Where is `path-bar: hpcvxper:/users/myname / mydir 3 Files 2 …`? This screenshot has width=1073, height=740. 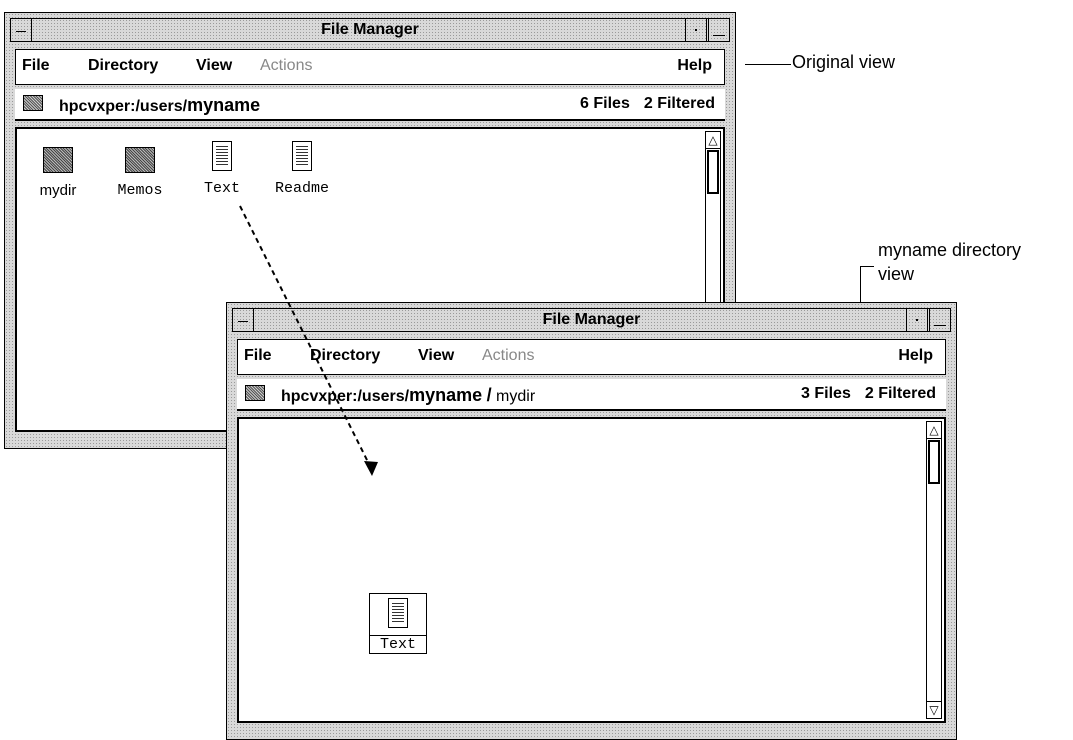 path-bar: hpcvxper:/users/myname / mydir 3 Files 2 … is located at coordinates (591, 395).